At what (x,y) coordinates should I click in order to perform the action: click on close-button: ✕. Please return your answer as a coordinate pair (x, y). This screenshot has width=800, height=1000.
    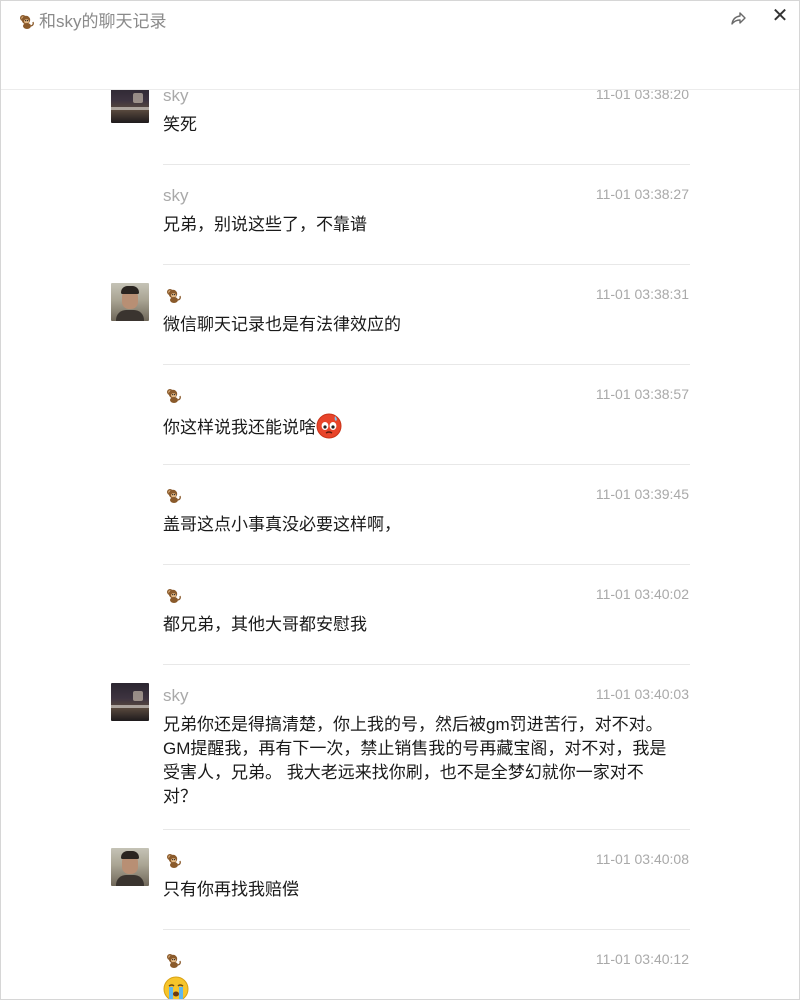
    Looking at the image, I should click on (780, 16).